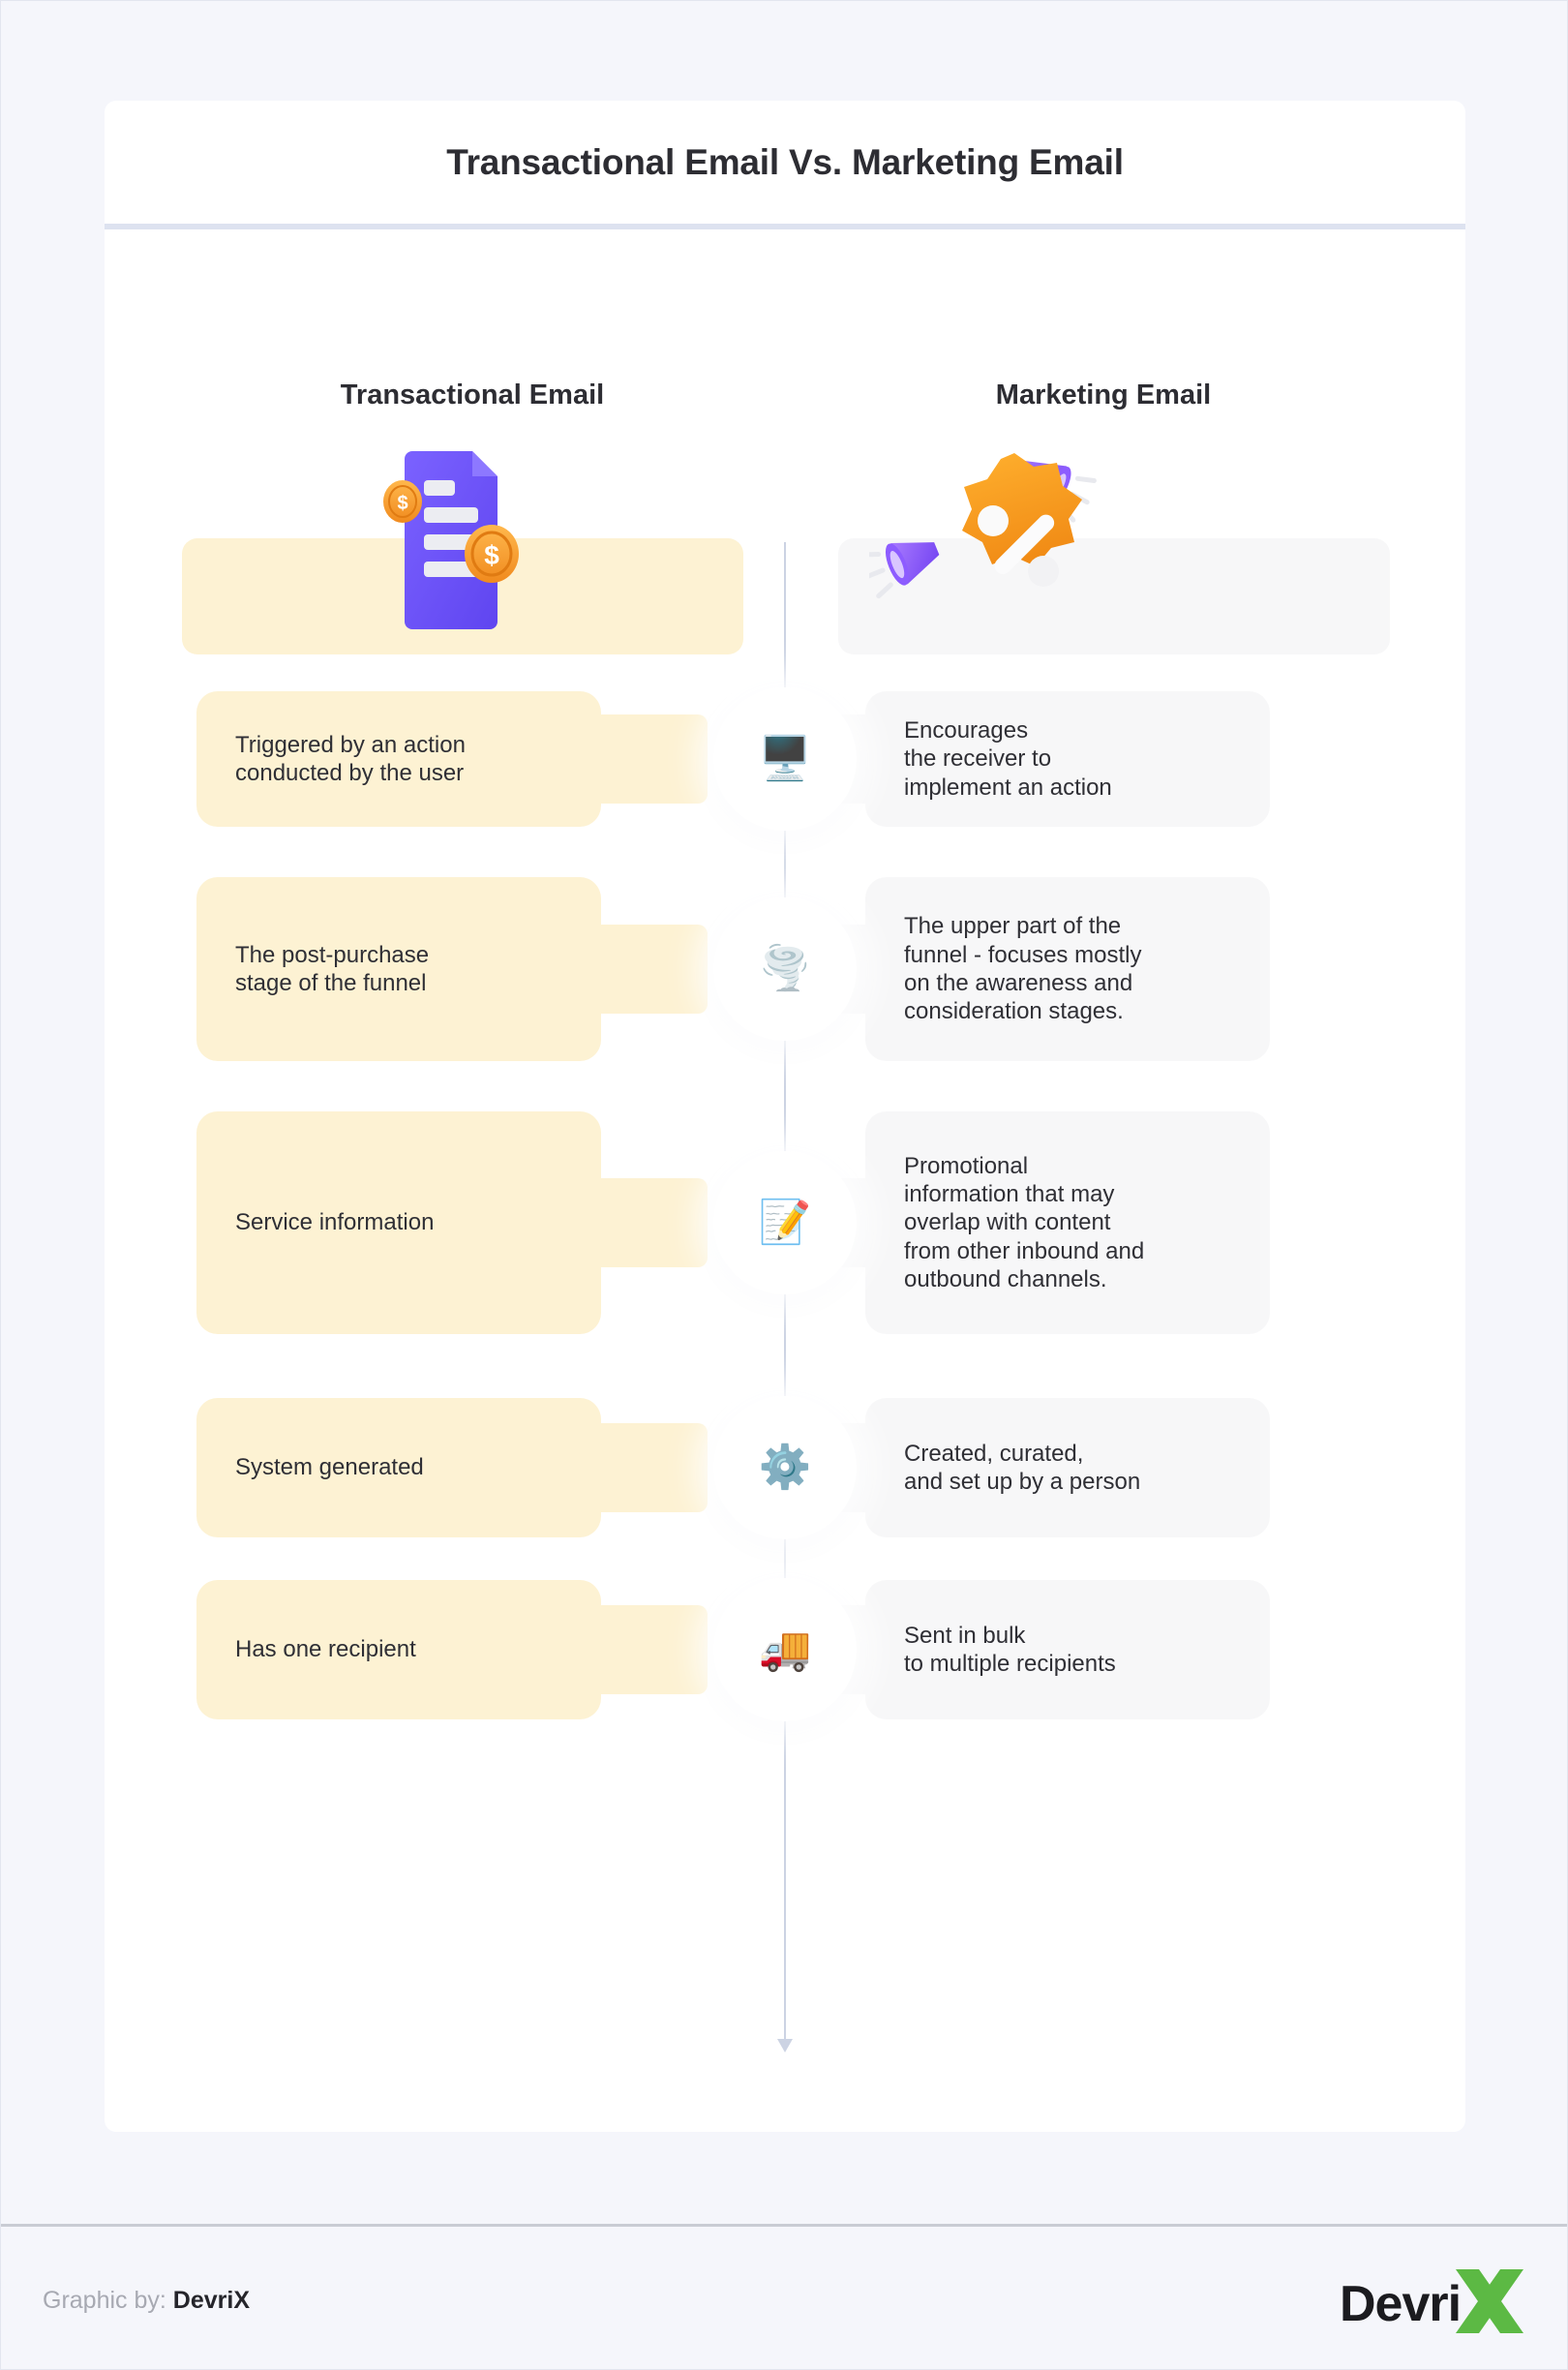  Describe the element at coordinates (1489, 2306) in the screenshot. I see `logo-x-mark-icon` at that location.